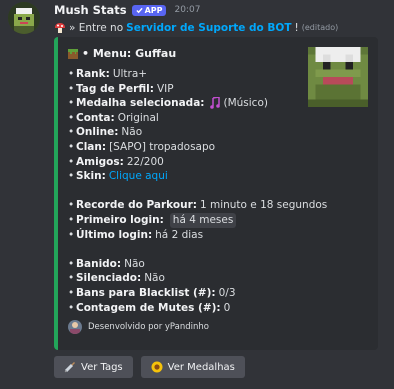  What do you see at coordinates (114, 234) in the screenshot?
I see `field-label: Último login:` at bounding box center [114, 234].